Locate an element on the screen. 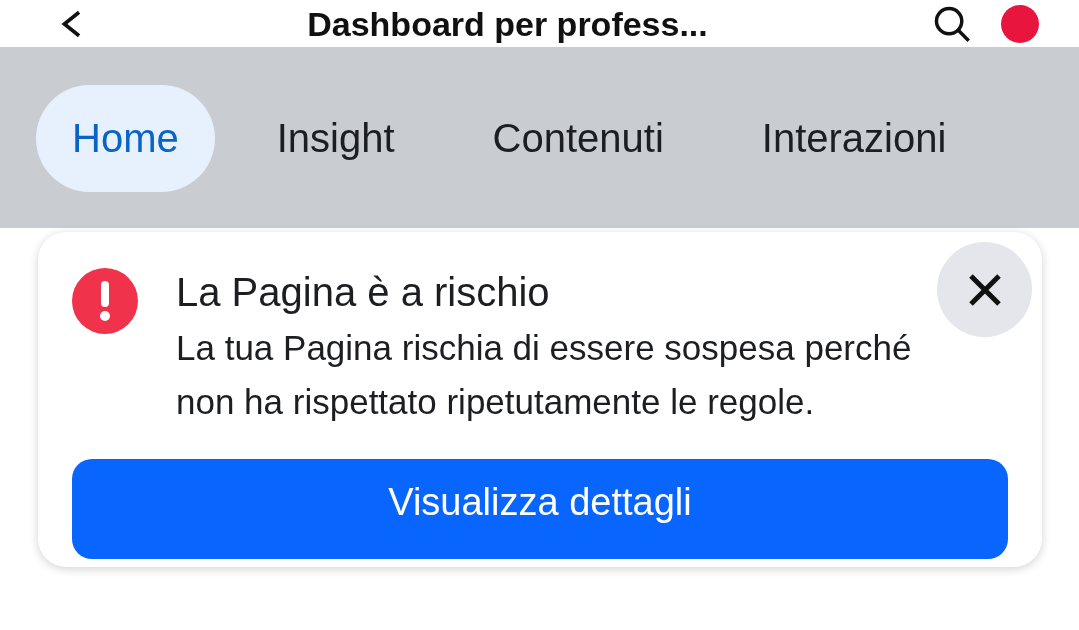 The width and height of the screenshot is (1079, 630). alert-title: La Pagina è a rischio is located at coordinates (363, 292).